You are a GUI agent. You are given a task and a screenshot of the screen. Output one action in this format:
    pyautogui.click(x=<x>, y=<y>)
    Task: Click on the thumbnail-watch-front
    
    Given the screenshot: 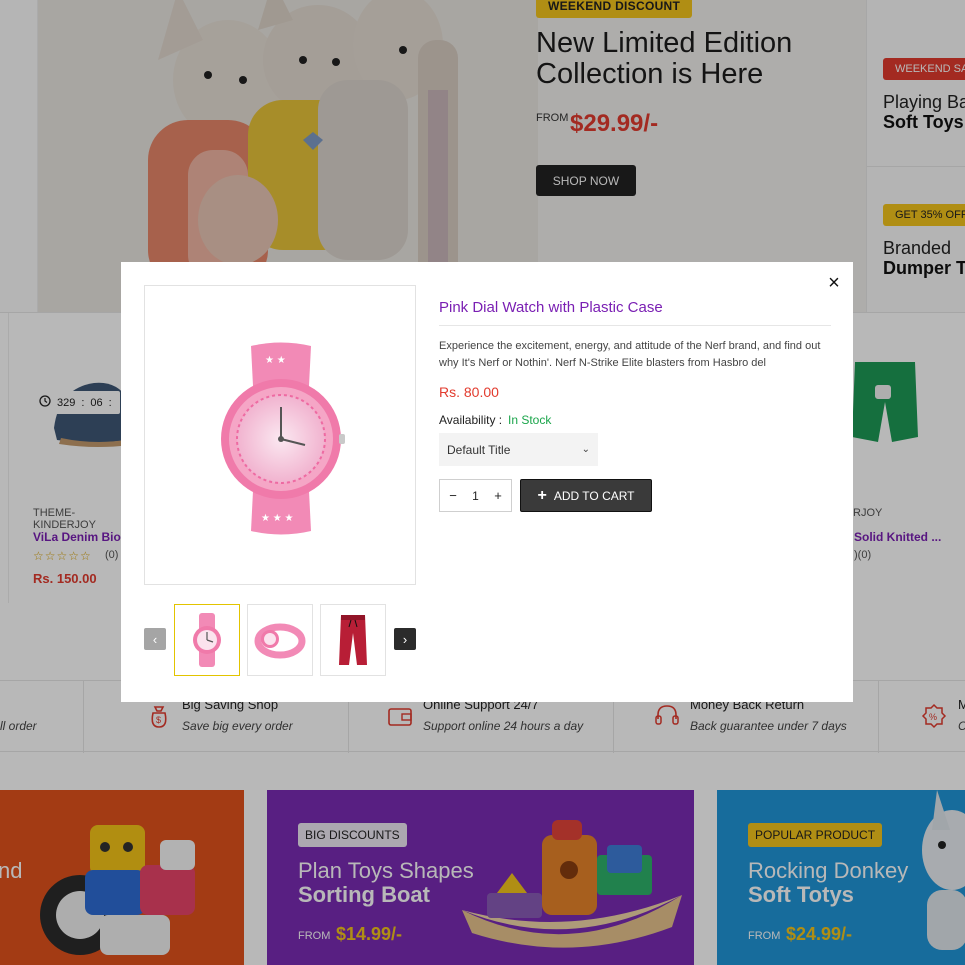 What is the action you would take?
    pyautogui.click(x=207, y=640)
    